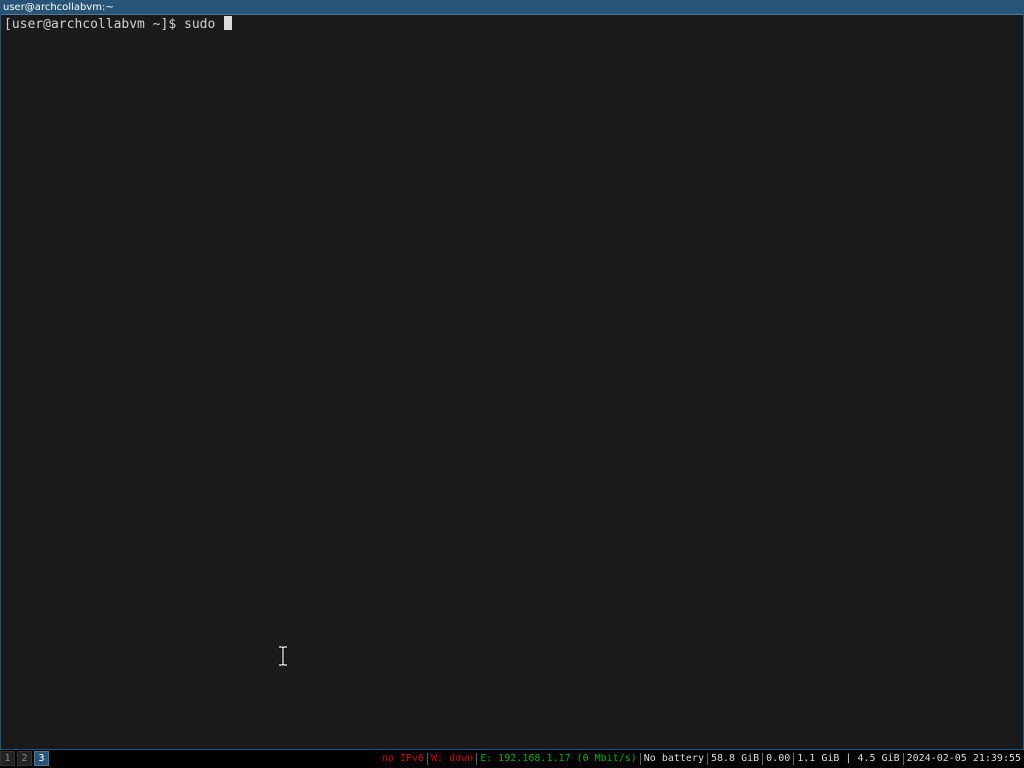  I want to click on wireless-status: W: down, so click(452, 758).